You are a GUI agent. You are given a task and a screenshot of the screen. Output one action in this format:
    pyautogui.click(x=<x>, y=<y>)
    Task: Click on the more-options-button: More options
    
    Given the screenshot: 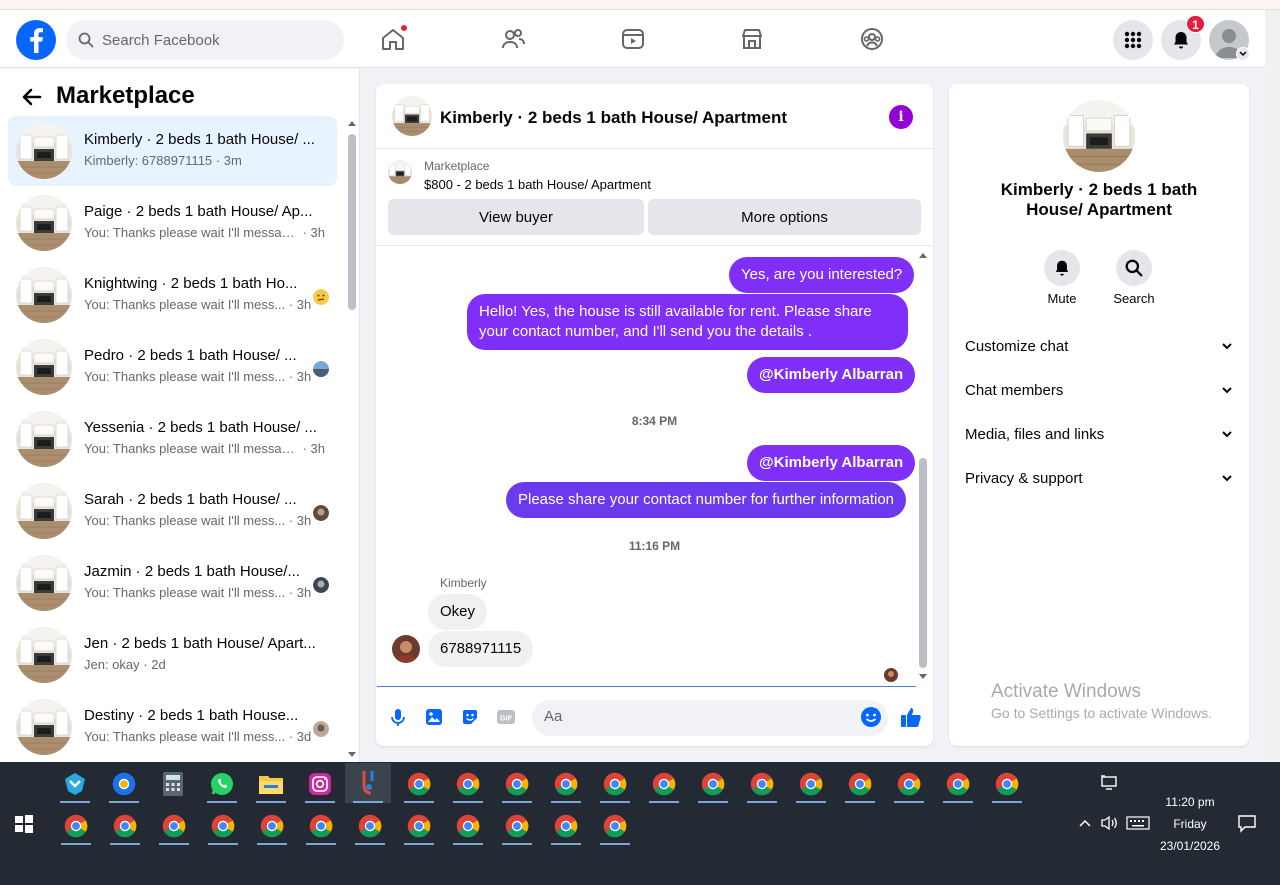 What is the action you would take?
    pyautogui.click(x=784, y=217)
    